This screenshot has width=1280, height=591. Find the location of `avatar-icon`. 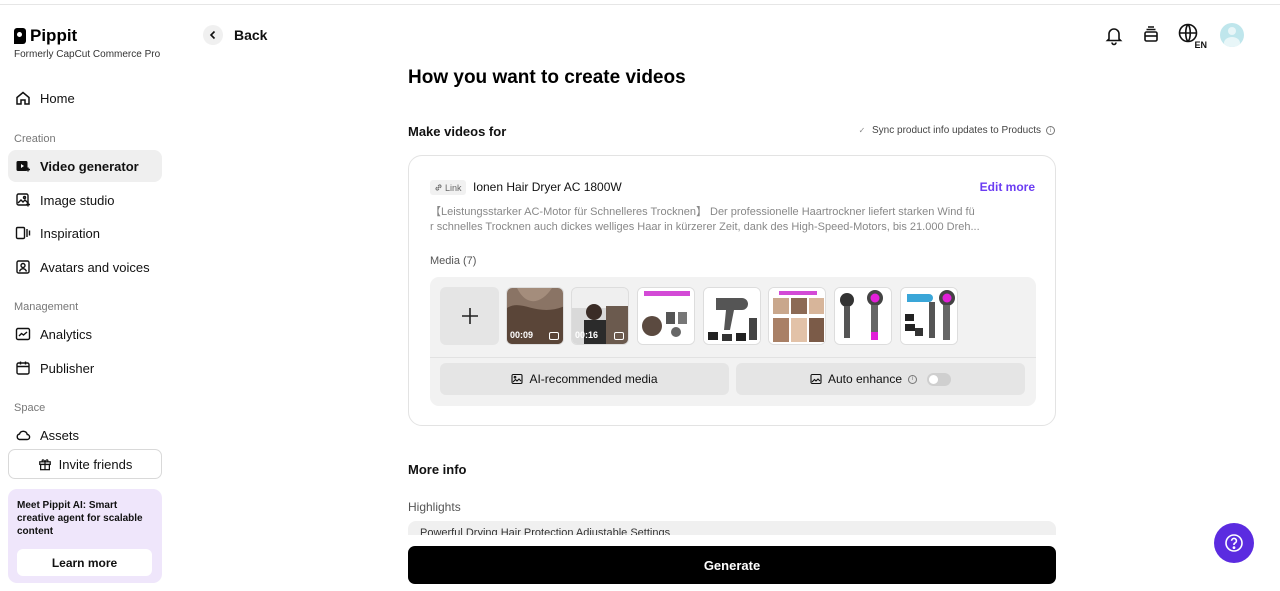

avatar-icon is located at coordinates (23, 267).